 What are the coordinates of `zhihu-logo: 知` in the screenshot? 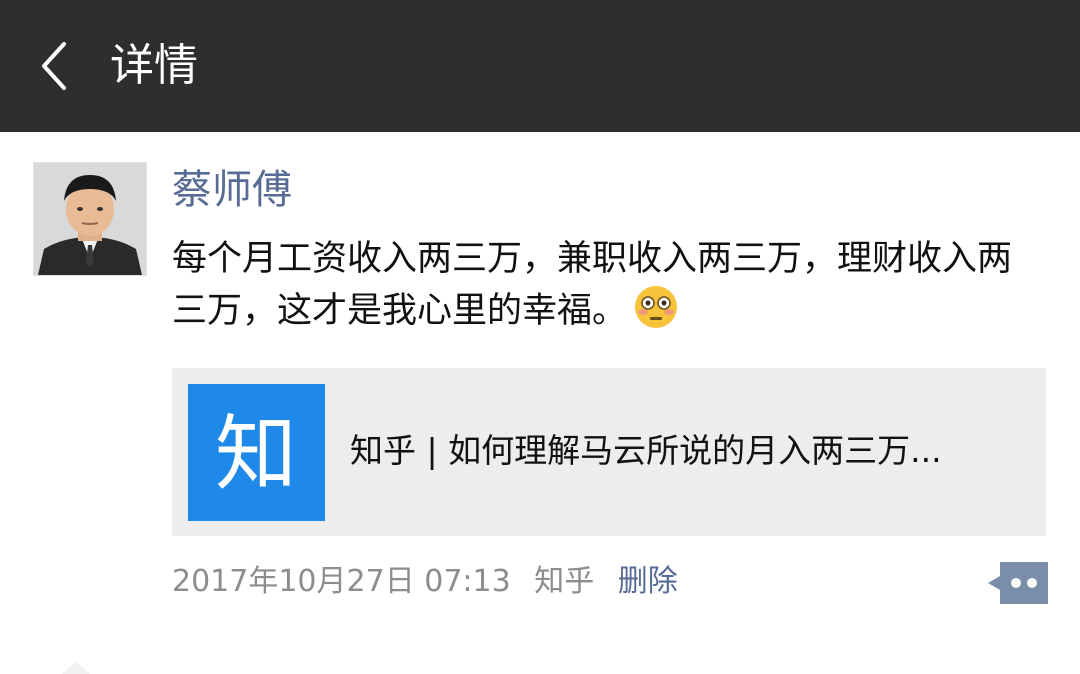 It's located at (256, 452).